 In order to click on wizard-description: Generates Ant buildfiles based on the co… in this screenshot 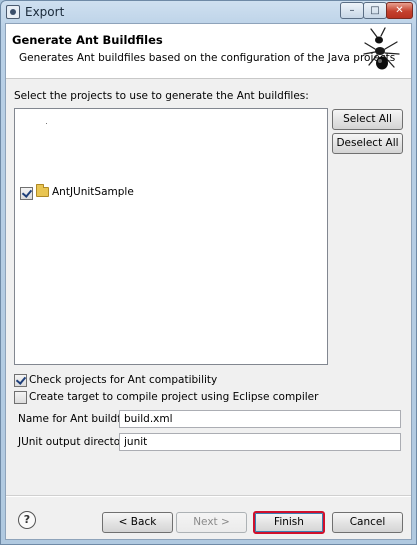, I will do `click(207, 58)`.